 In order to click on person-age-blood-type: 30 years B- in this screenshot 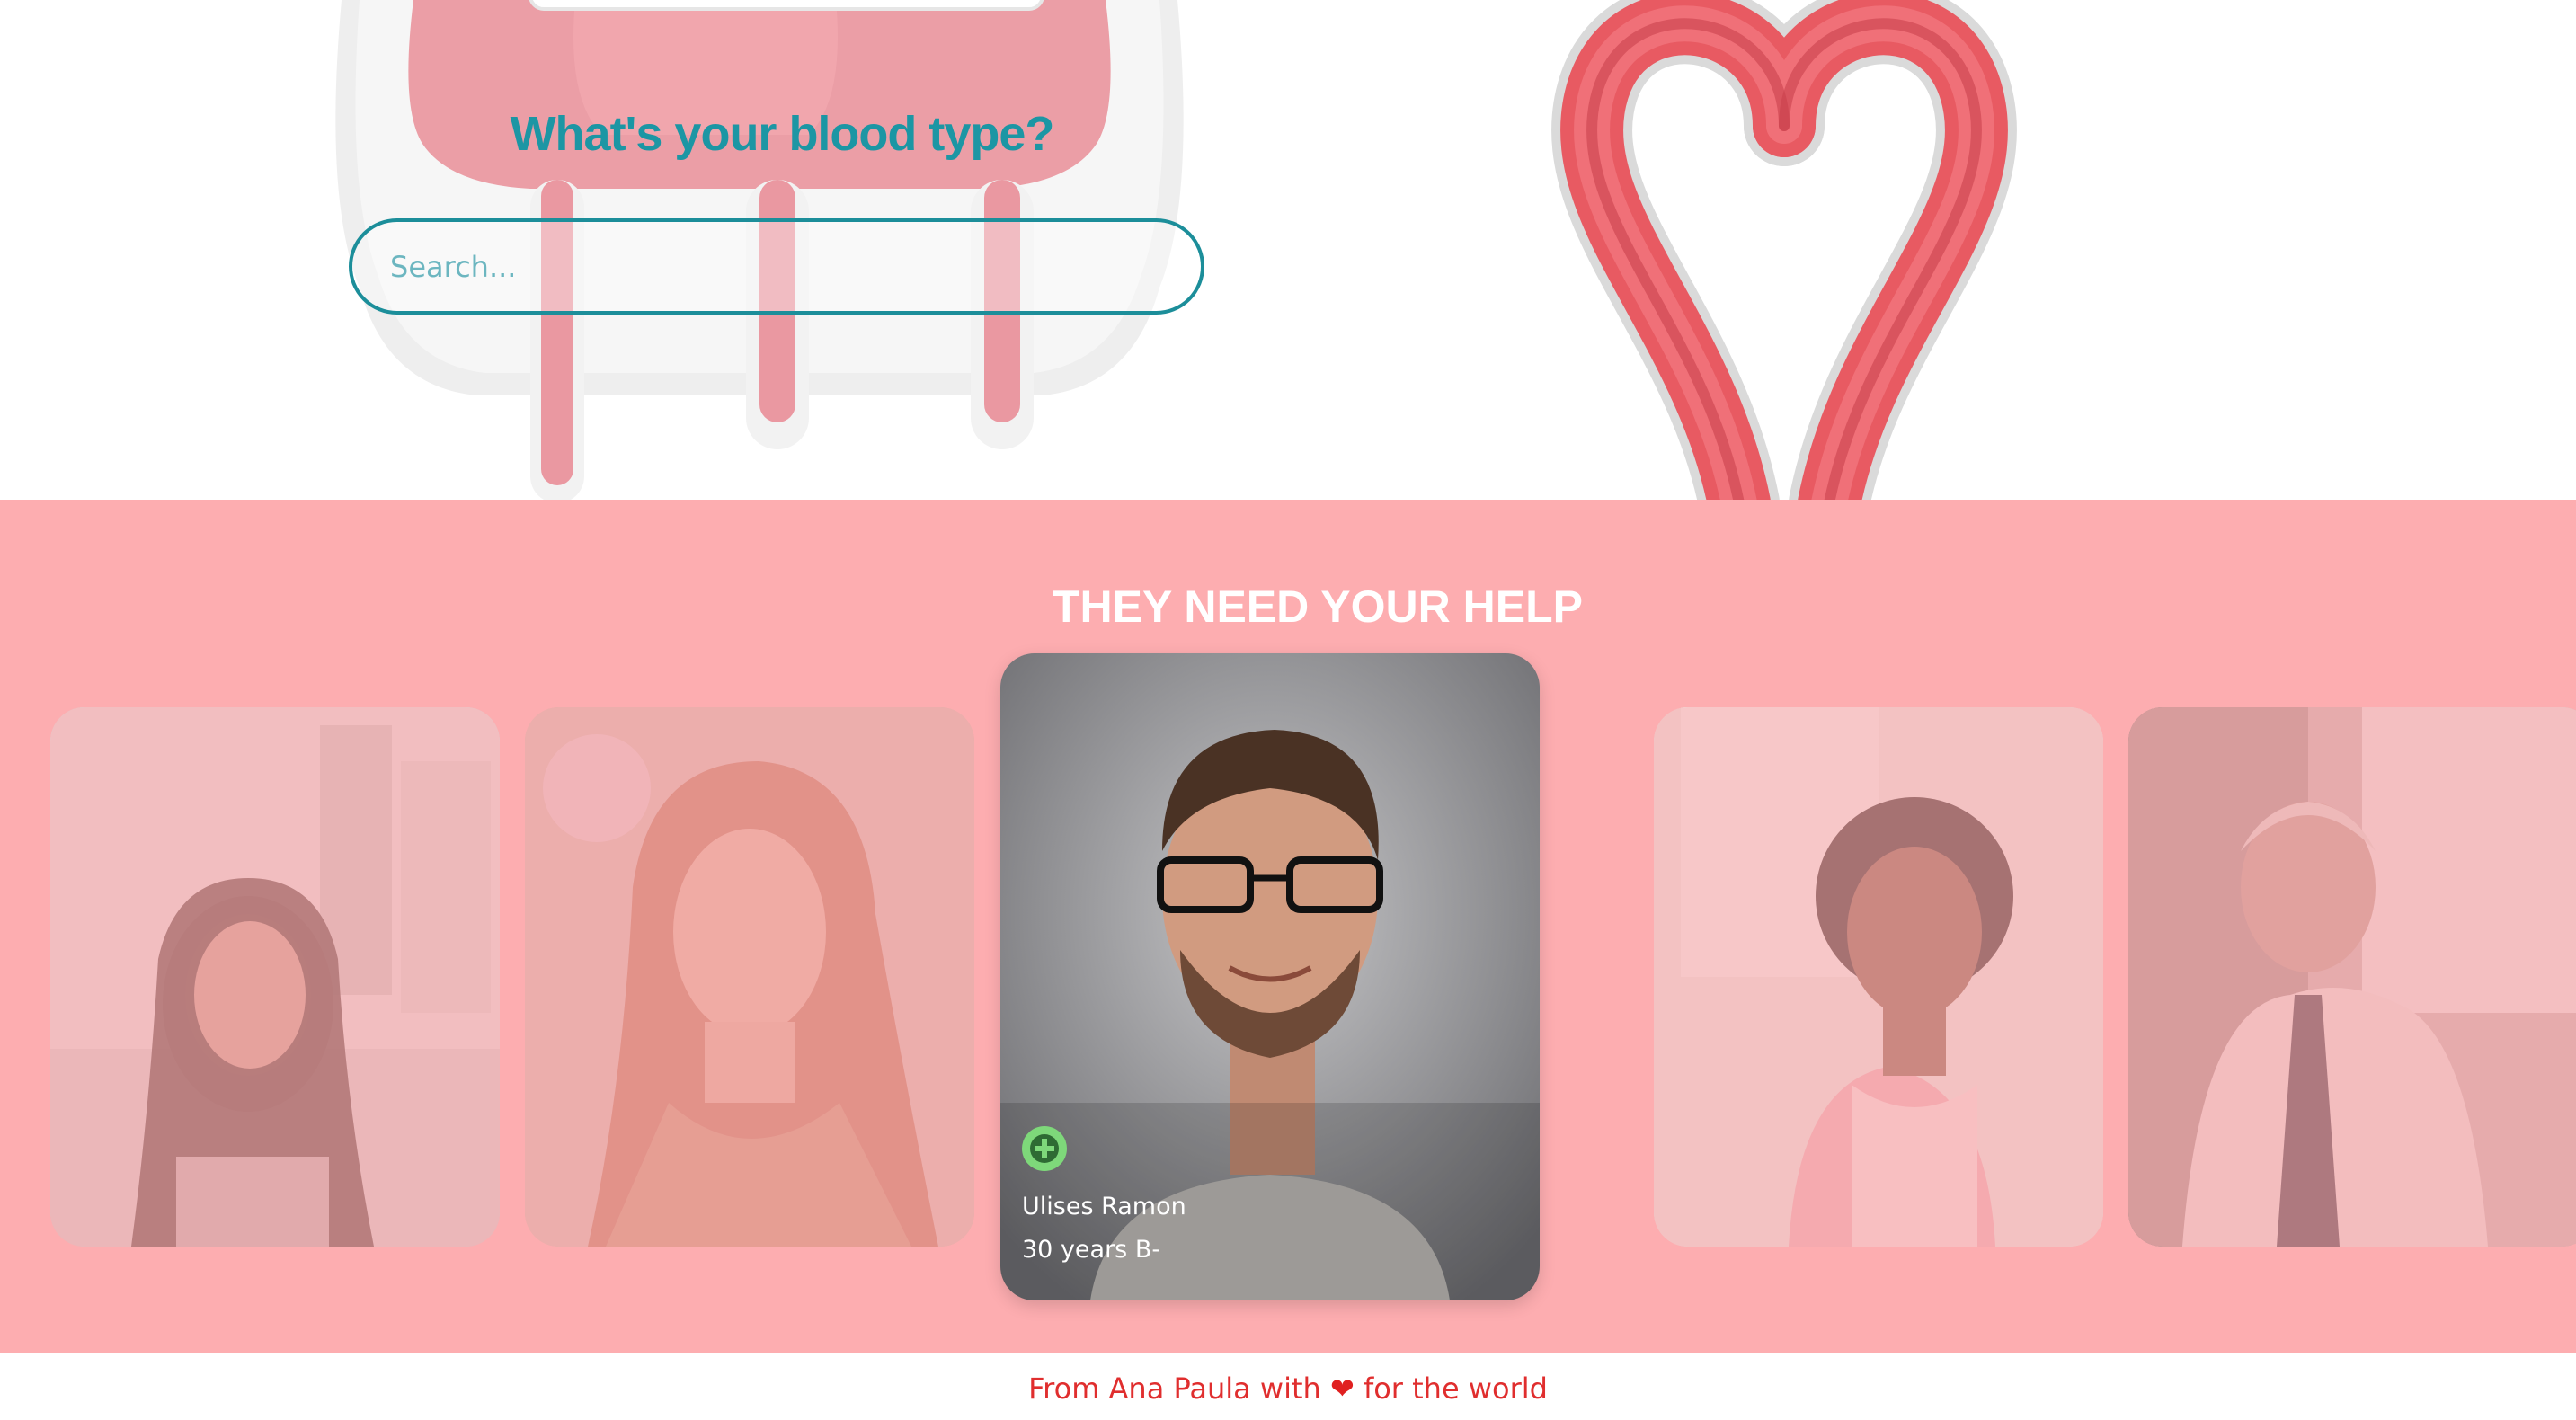, I will do `click(1091, 1250)`.